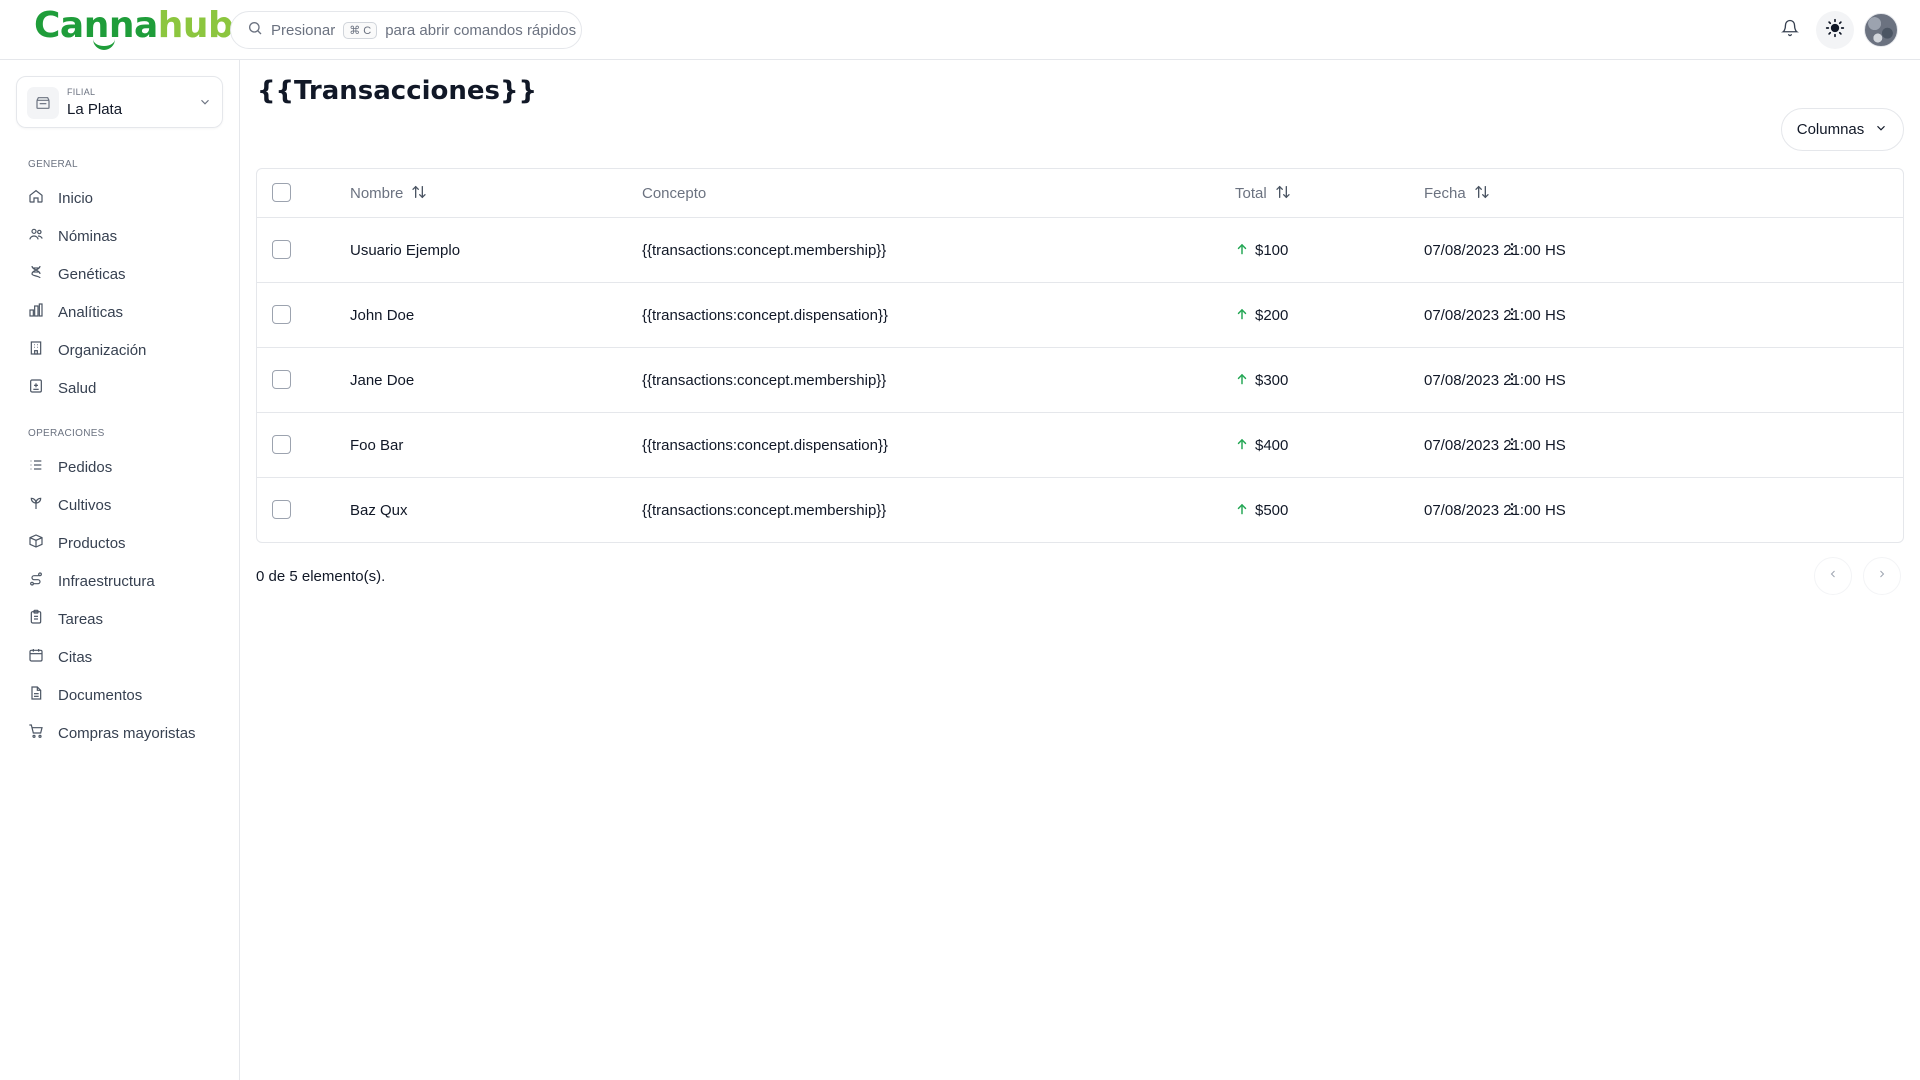 The height and width of the screenshot is (1080, 1920). Describe the element at coordinates (36, 198) in the screenshot. I see `home-icon` at that location.